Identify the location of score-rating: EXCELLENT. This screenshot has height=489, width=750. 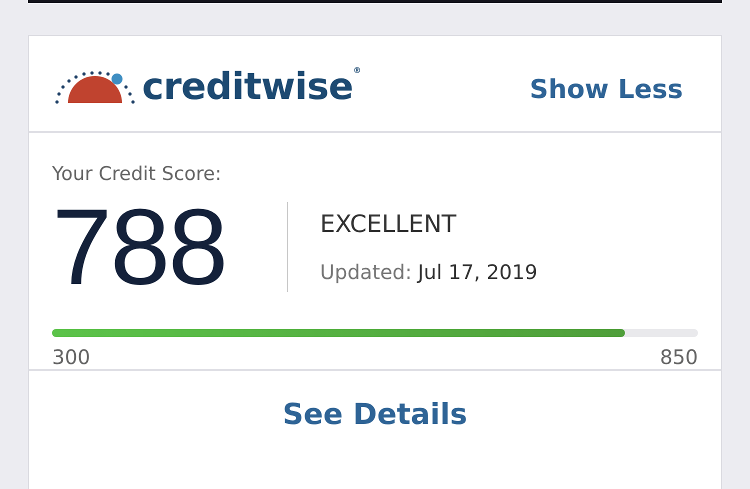
(389, 224).